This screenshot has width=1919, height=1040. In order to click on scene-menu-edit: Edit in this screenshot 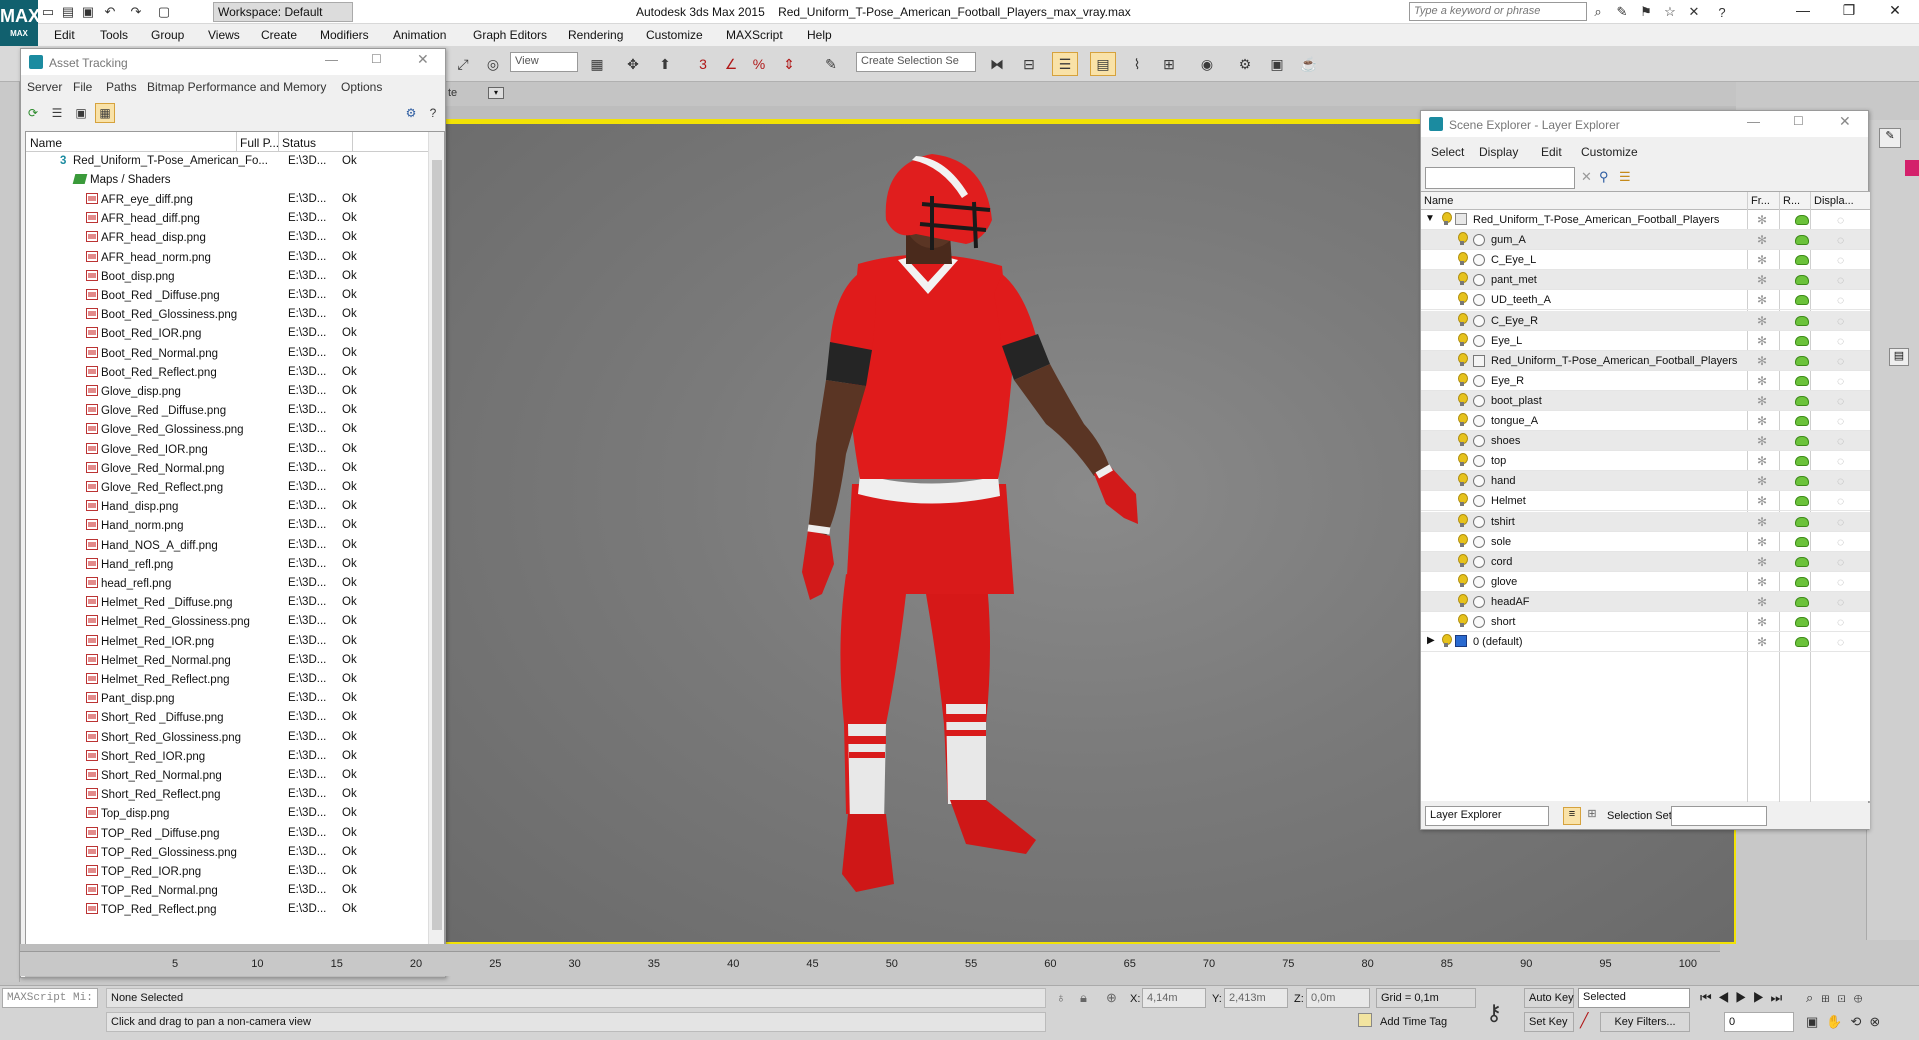, I will do `click(1551, 152)`.